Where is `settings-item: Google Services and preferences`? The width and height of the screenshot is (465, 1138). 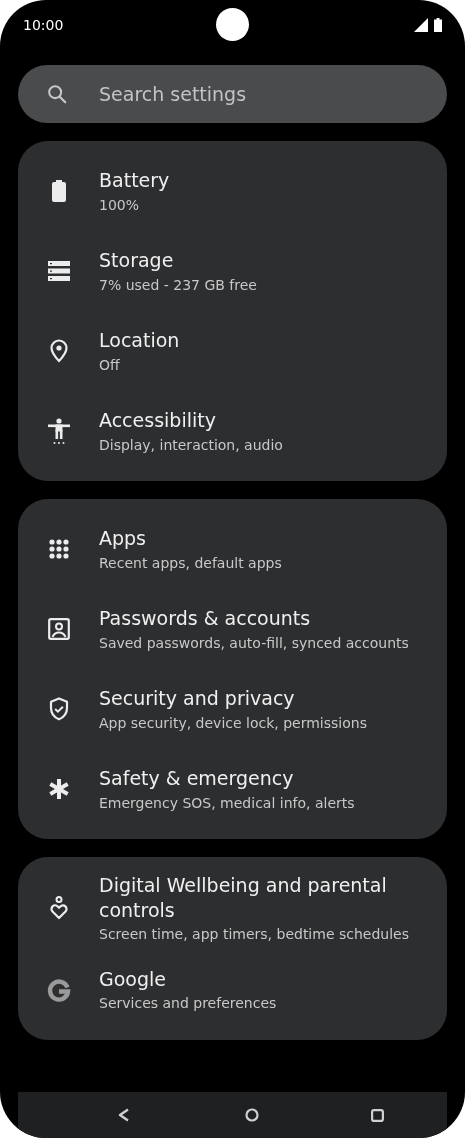
settings-item: Google Services and preferences is located at coordinates (232, 989).